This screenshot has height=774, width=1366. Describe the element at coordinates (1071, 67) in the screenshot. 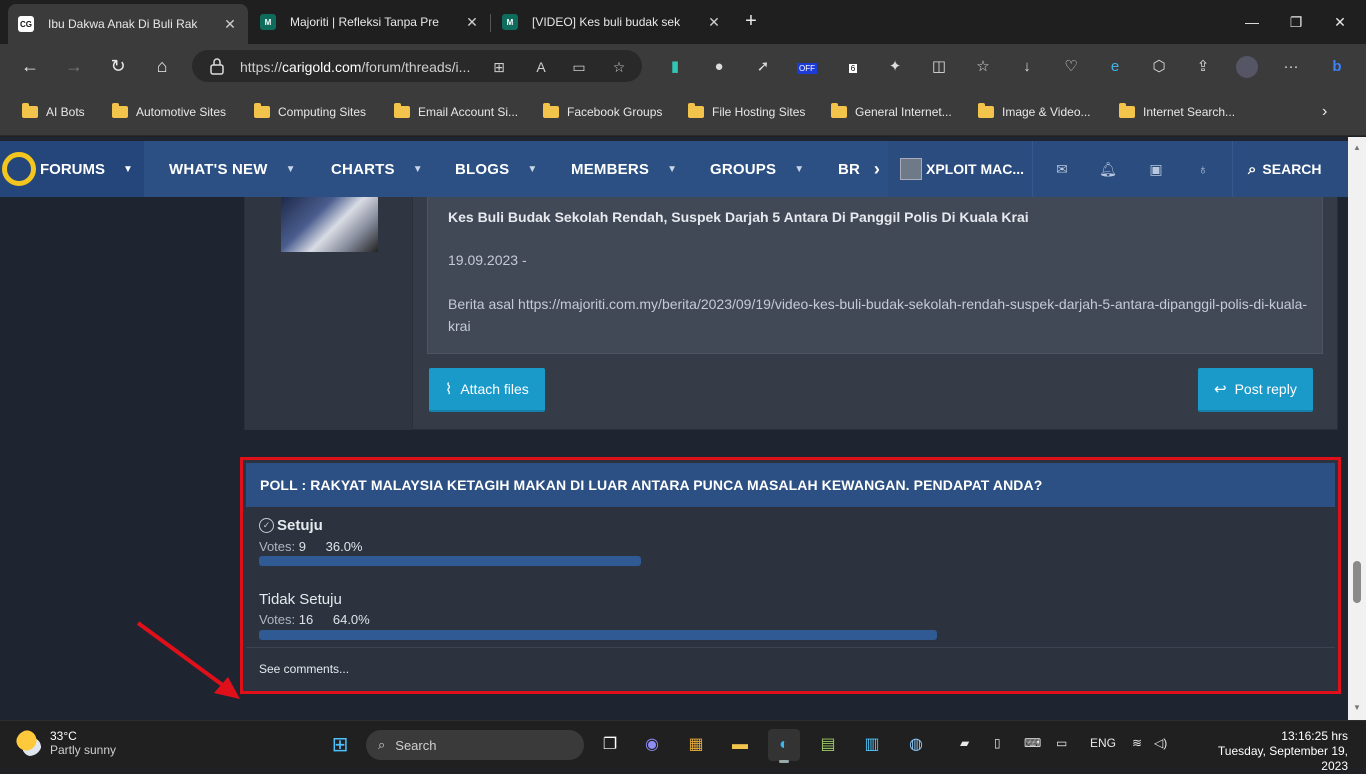

I see `browser-essentials-icon: ♡` at that location.